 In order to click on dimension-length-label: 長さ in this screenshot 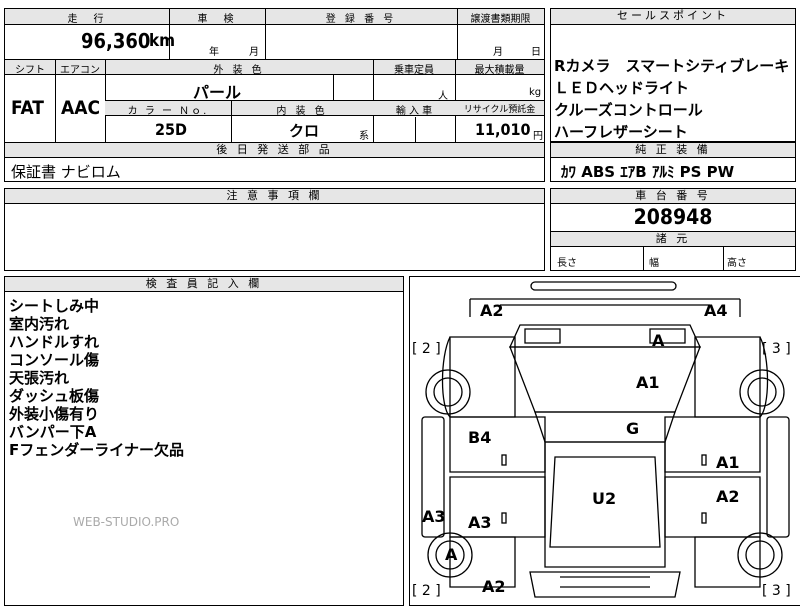, I will do `click(567, 263)`.